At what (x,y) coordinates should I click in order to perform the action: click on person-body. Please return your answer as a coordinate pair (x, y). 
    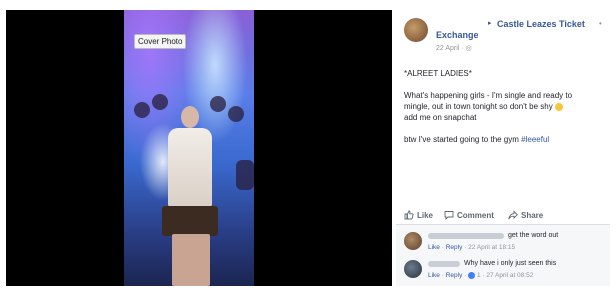
    Looking at the image, I should click on (190, 168).